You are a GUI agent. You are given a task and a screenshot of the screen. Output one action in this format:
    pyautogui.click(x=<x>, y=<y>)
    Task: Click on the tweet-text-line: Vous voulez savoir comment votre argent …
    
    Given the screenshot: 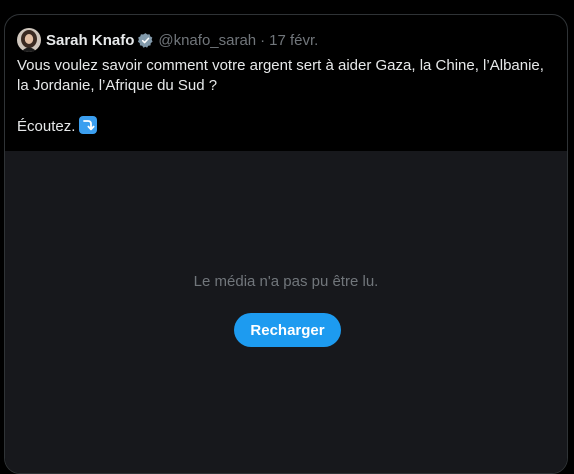 What is the action you would take?
    pyautogui.click(x=280, y=75)
    